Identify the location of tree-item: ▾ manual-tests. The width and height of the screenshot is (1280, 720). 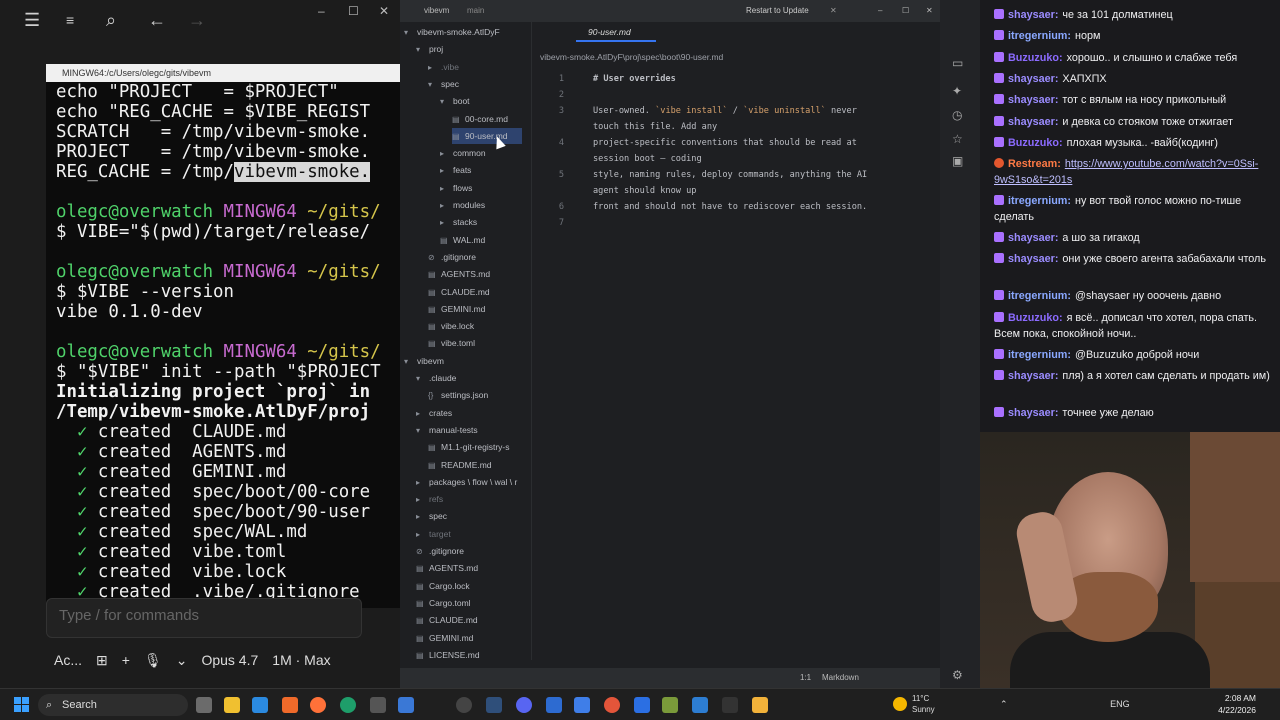
(447, 430).